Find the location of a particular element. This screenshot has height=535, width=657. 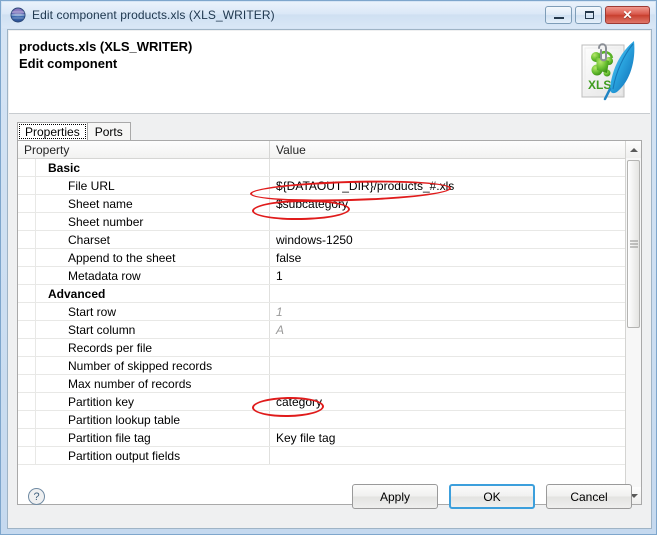

cell-value: ${DATAOUT_DIR}/products_#.xls is located at coordinates (447, 185).